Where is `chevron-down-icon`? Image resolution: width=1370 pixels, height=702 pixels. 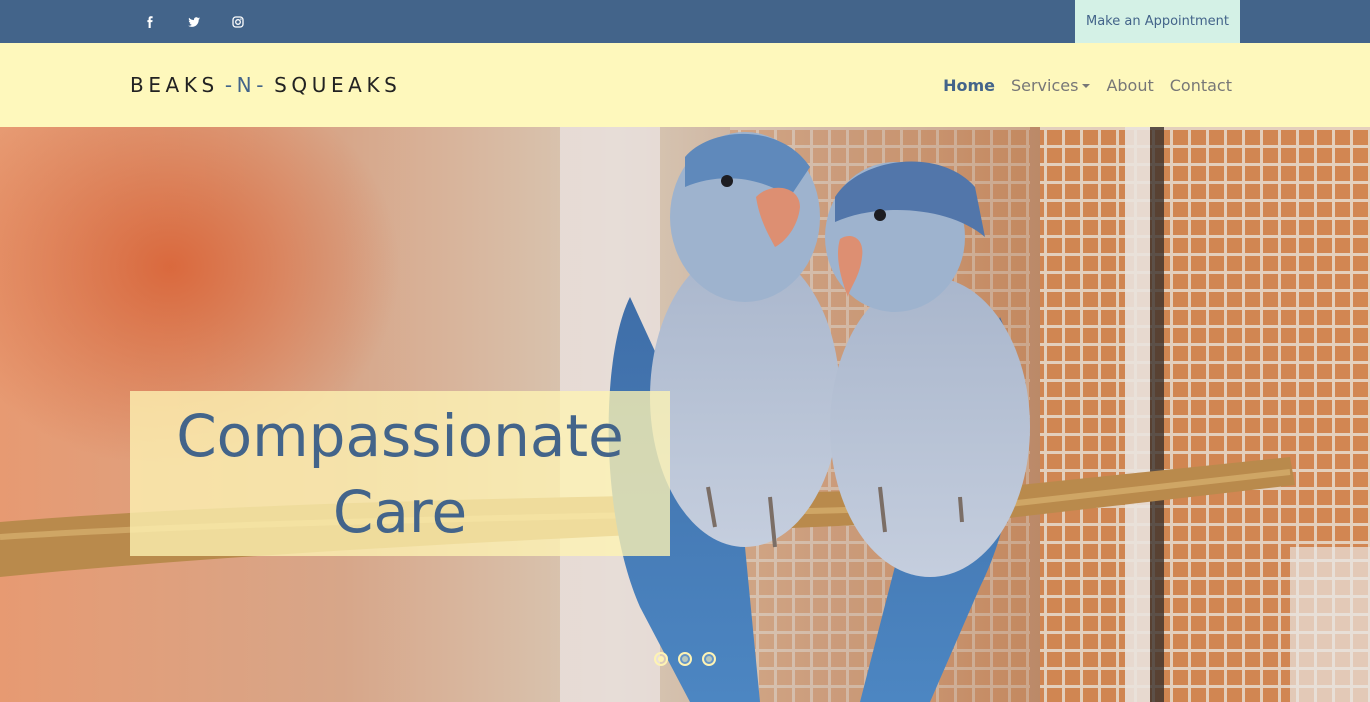
chevron-down-icon is located at coordinates (1086, 86).